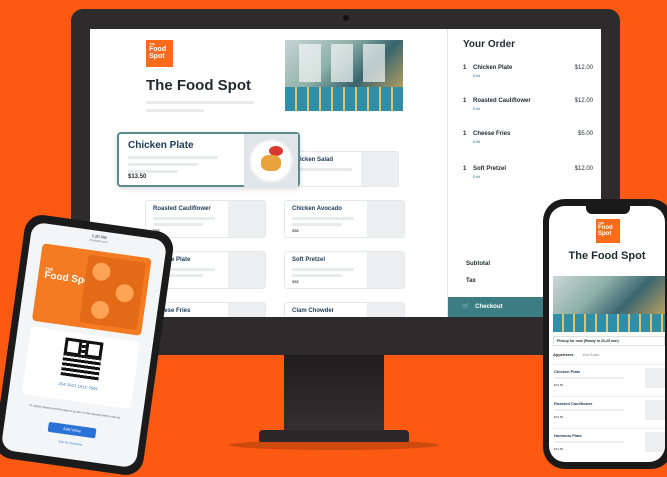 This screenshot has height=477, width=667. What do you see at coordinates (344, 219) in the screenshot?
I see `menu-item: Chicken Avocado $$$` at bounding box center [344, 219].